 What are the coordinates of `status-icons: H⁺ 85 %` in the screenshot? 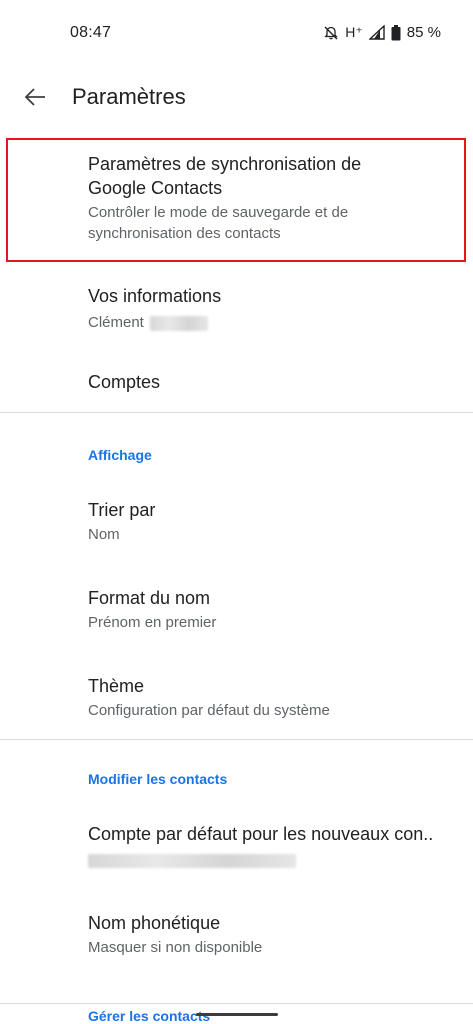 It's located at (382, 32).